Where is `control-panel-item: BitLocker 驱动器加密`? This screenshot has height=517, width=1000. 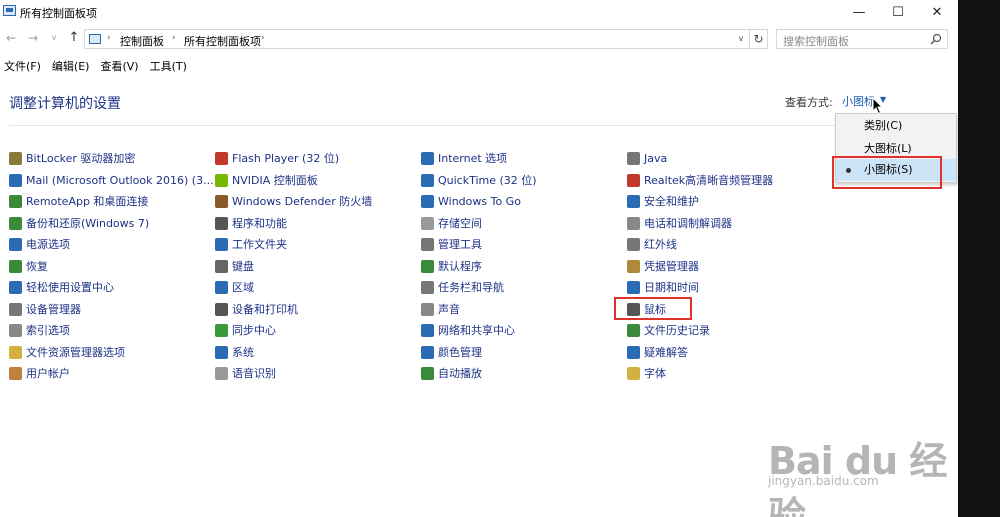 control-panel-item: BitLocker 驱动器加密 is located at coordinates (72, 158).